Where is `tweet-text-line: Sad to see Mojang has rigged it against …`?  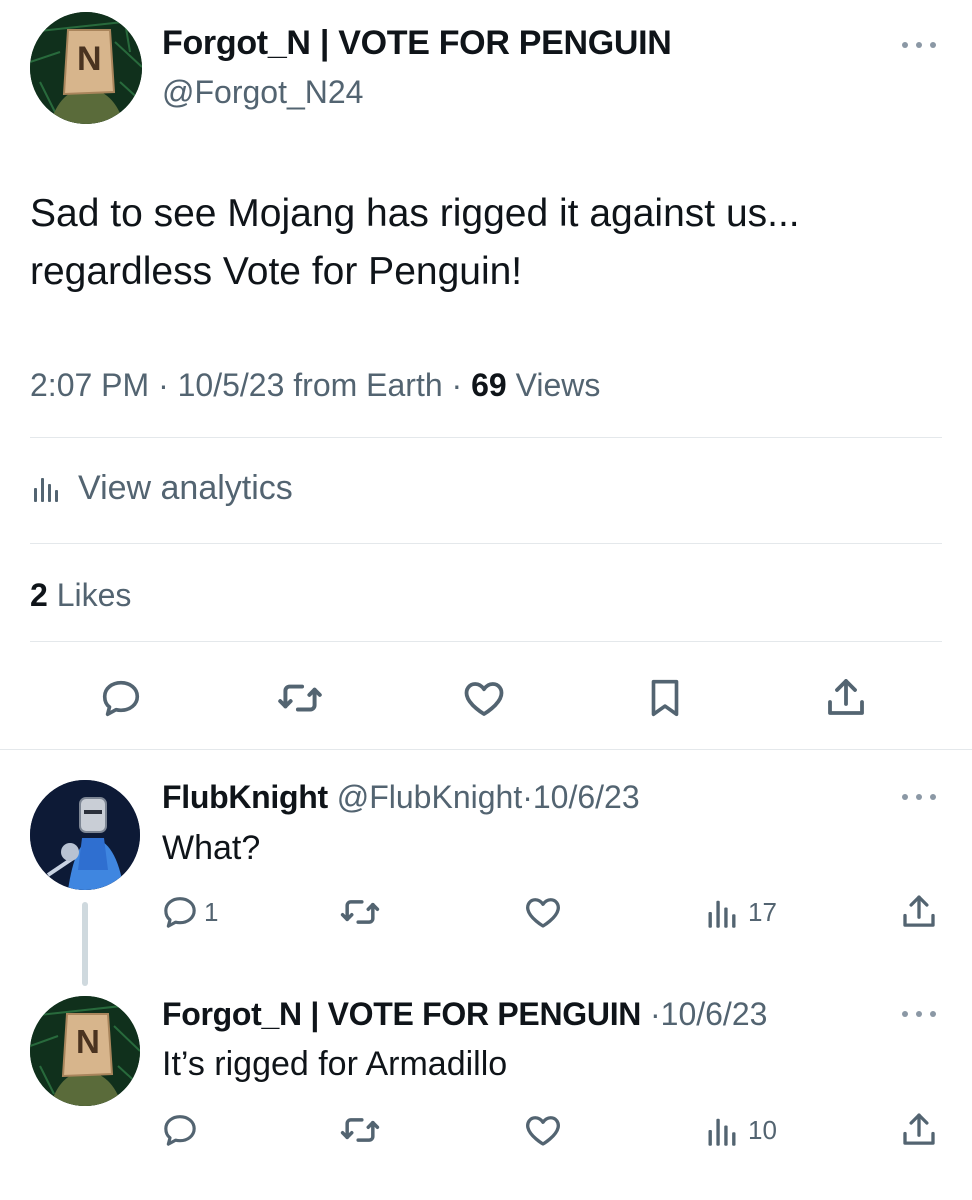
tweet-text-line: Sad to see Mojang has rigged it against … is located at coordinates (415, 213).